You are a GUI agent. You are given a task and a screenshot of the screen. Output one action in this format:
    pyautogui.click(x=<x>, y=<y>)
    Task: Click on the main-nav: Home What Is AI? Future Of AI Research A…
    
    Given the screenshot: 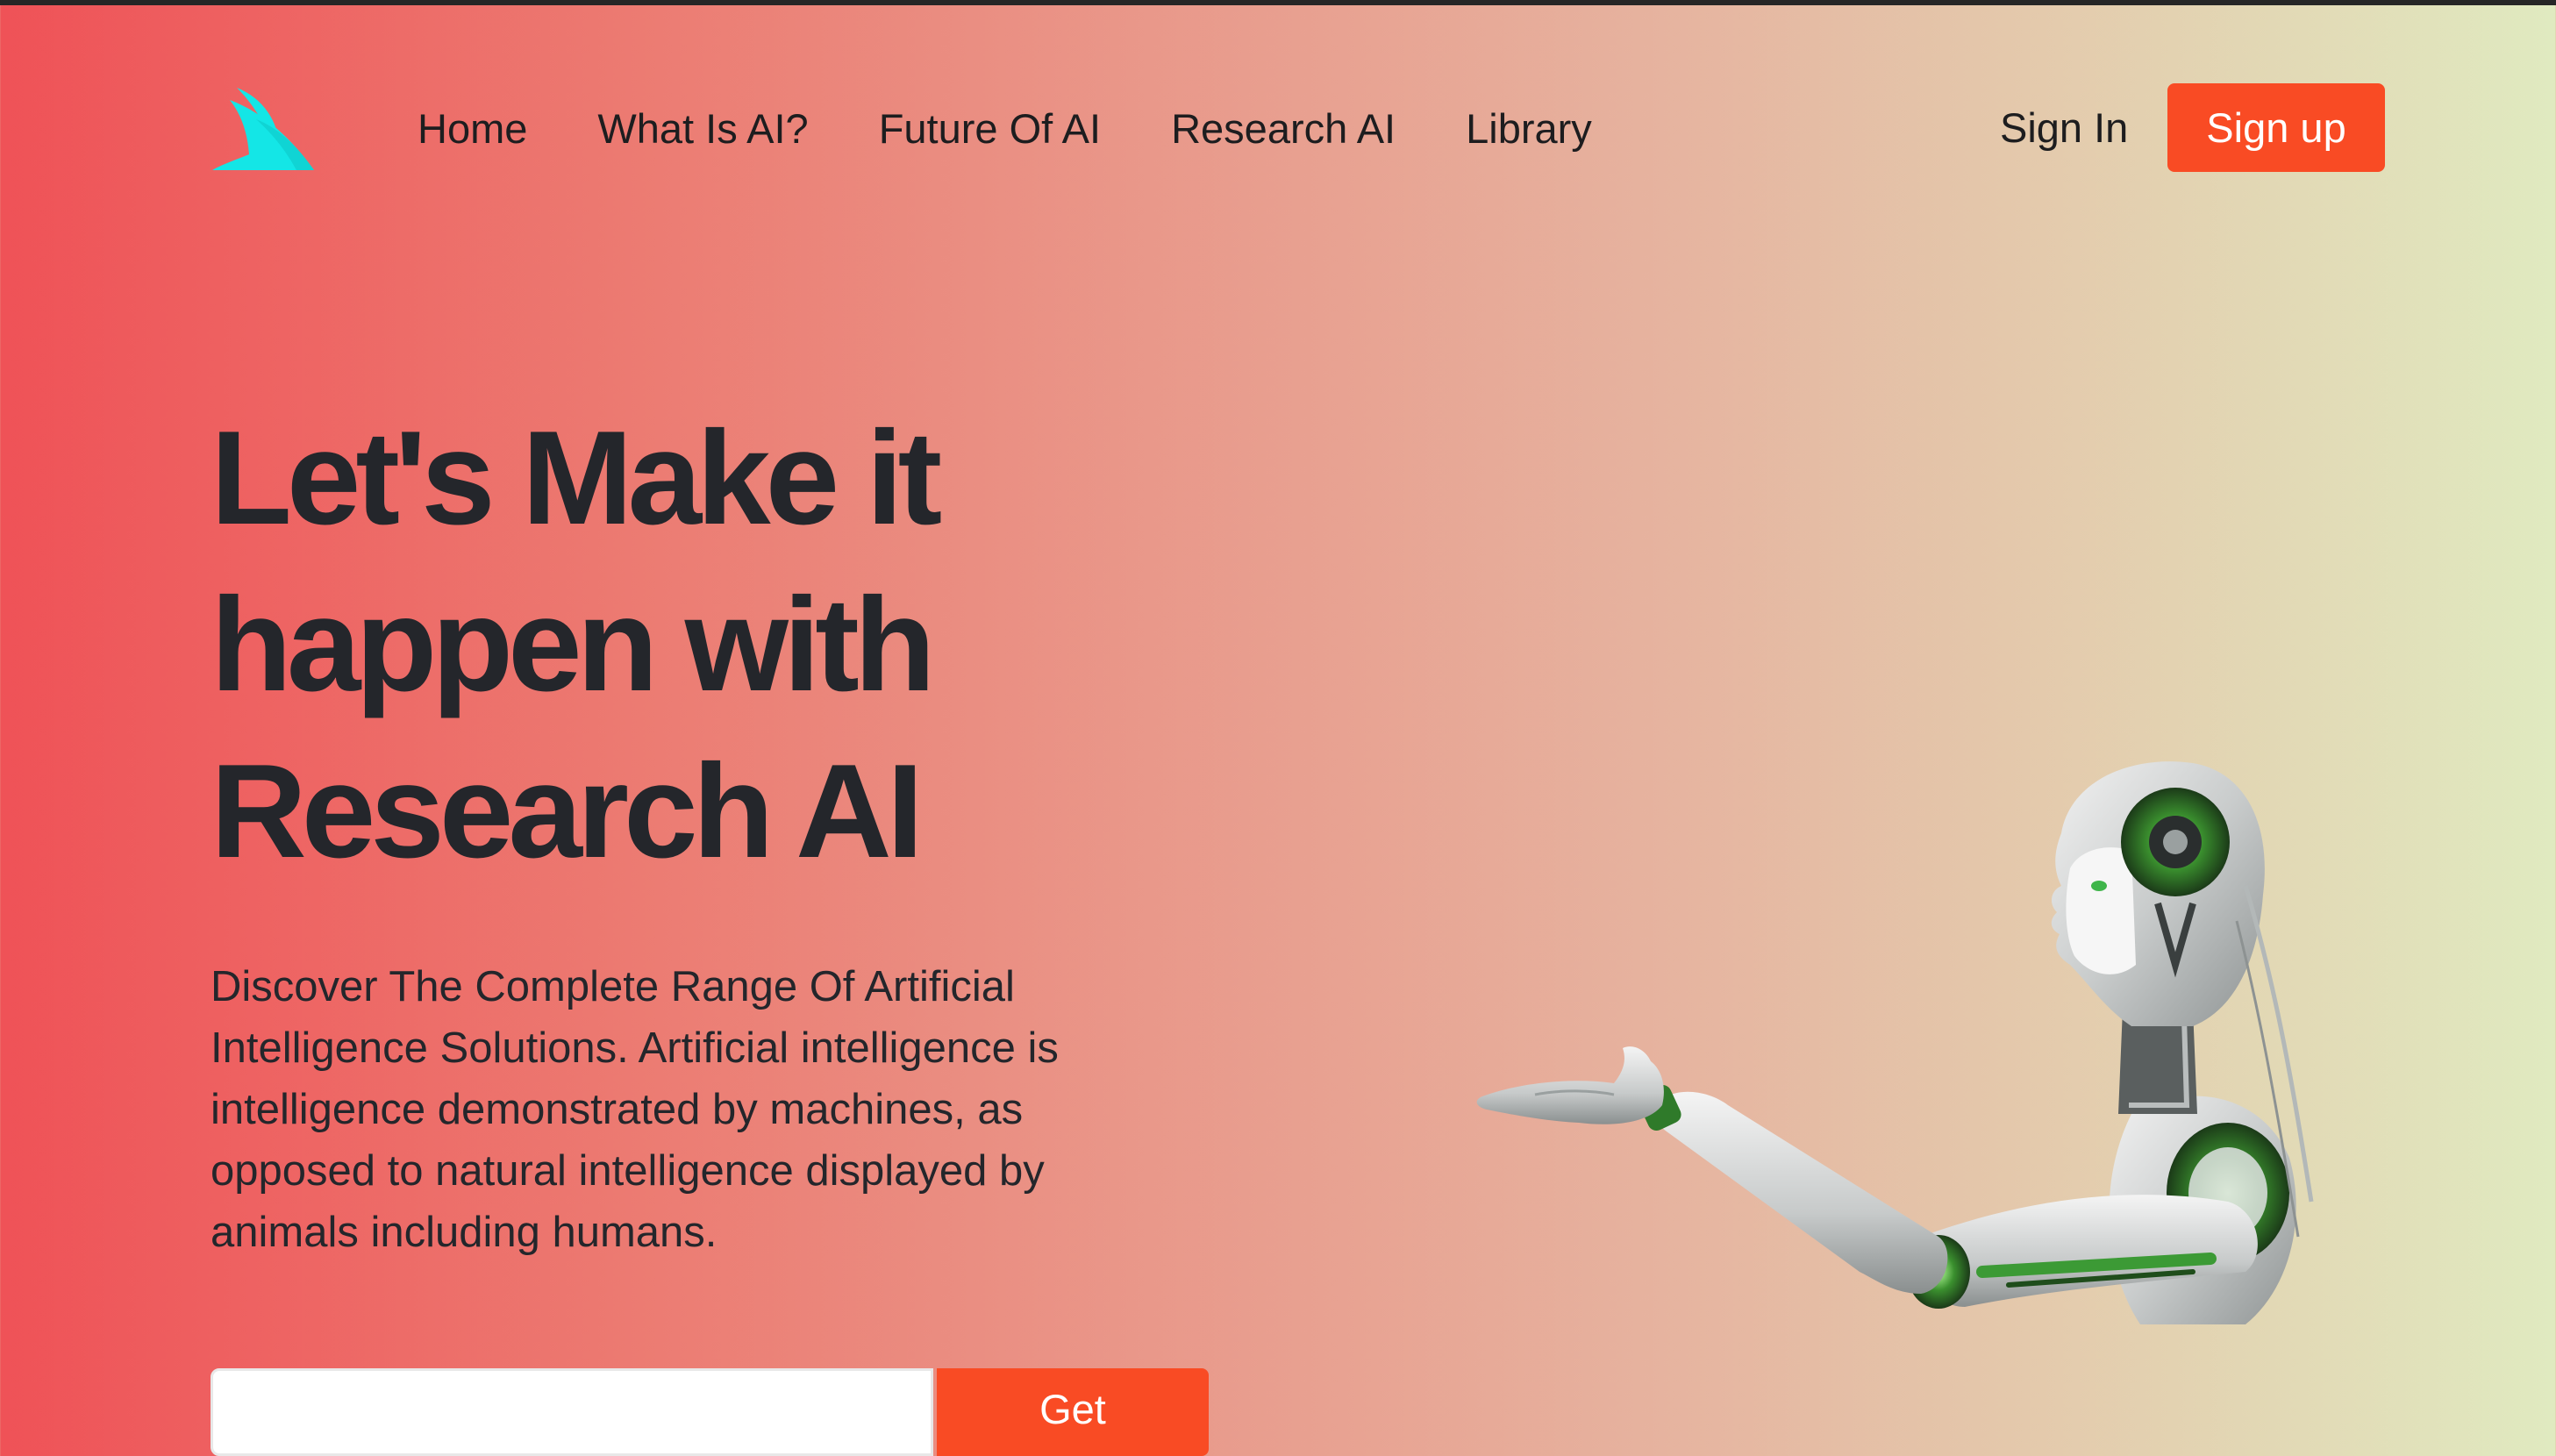 What is the action you would take?
    pyautogui.click(x=1005, y=128)
    